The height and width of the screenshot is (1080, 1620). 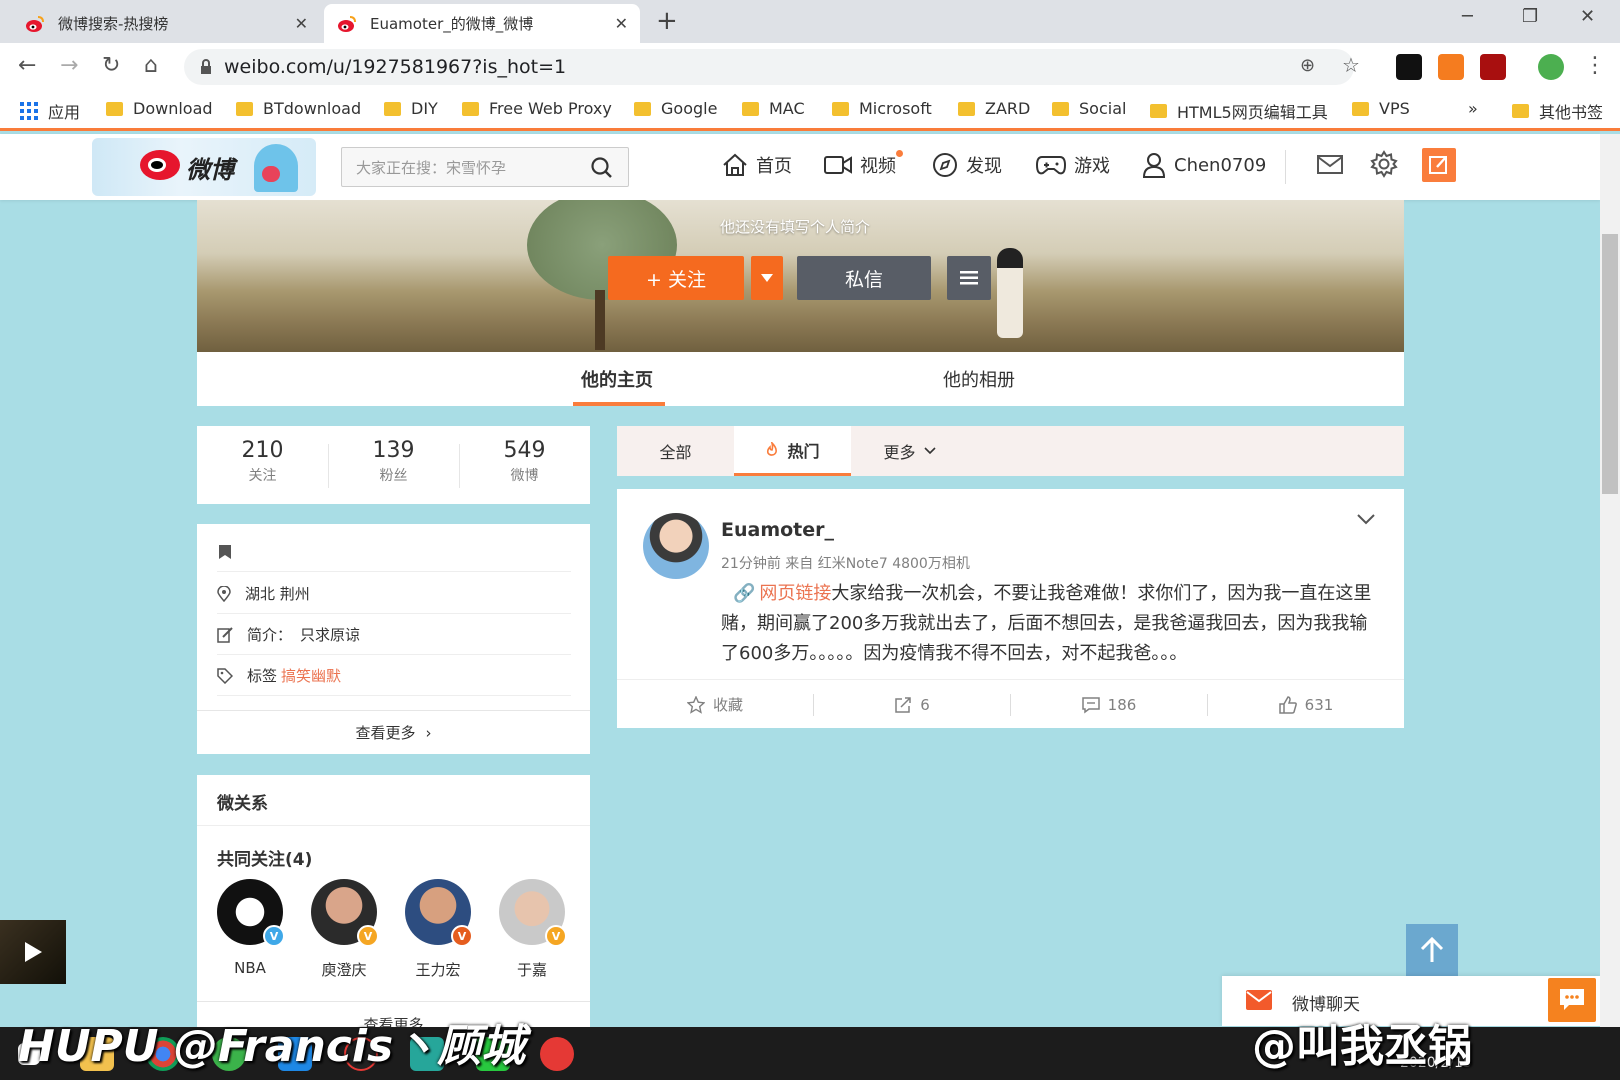 What do you see at coordinates (795, 593) in the screenshot?
I see `web-link: 网页链接` at bounding box center [795, 593].